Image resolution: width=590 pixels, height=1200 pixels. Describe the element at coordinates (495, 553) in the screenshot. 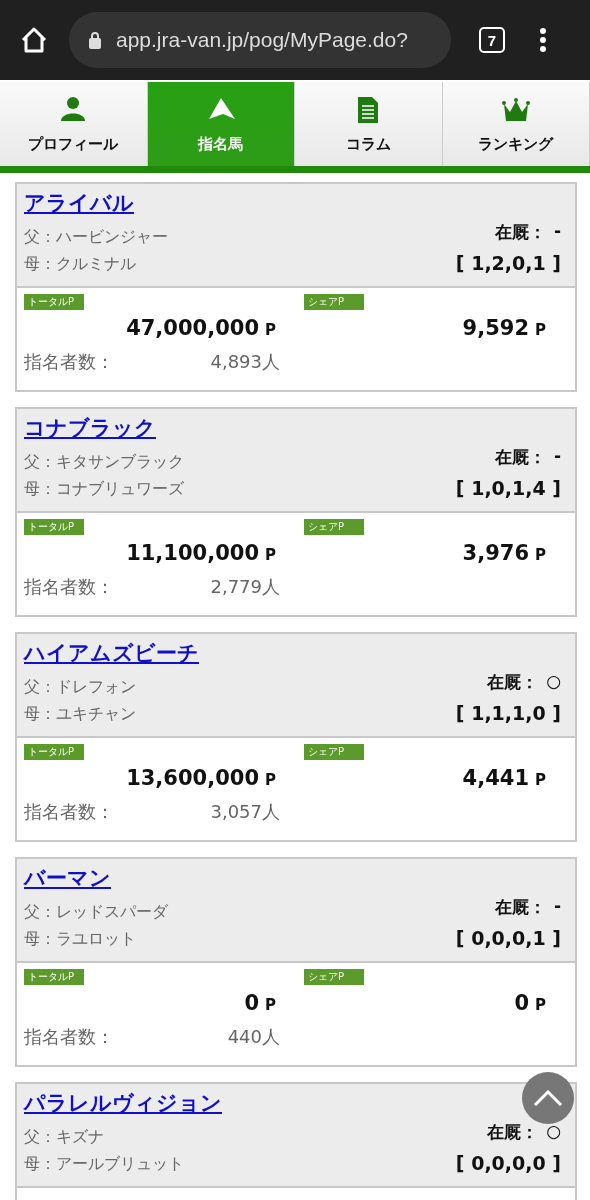

I see `point-value: 3,976` at that location.